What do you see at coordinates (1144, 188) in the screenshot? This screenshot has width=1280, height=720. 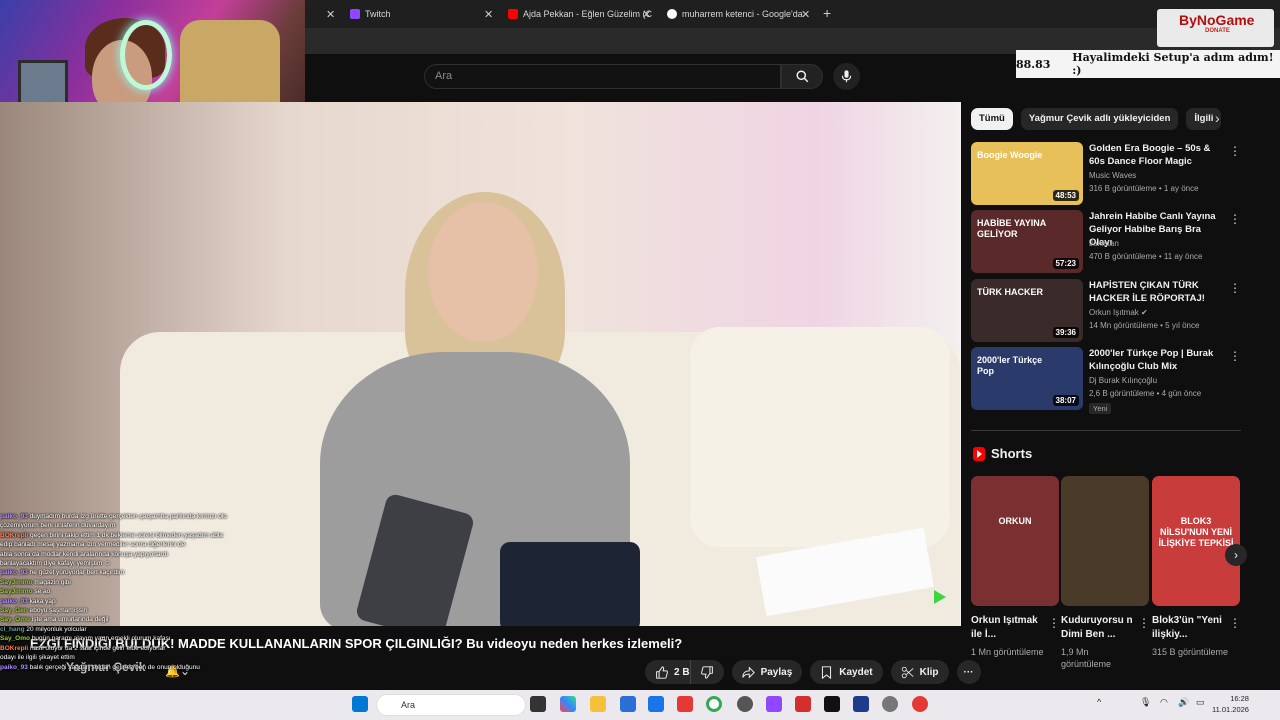 I see `video-meta: 316 B görüntüleme • 1 ay önce` at bounding box center [1144, 188].